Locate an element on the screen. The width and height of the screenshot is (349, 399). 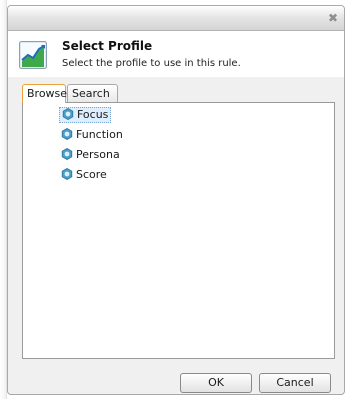
tree-item-persona: Persona is located at coordinates (90, 155).